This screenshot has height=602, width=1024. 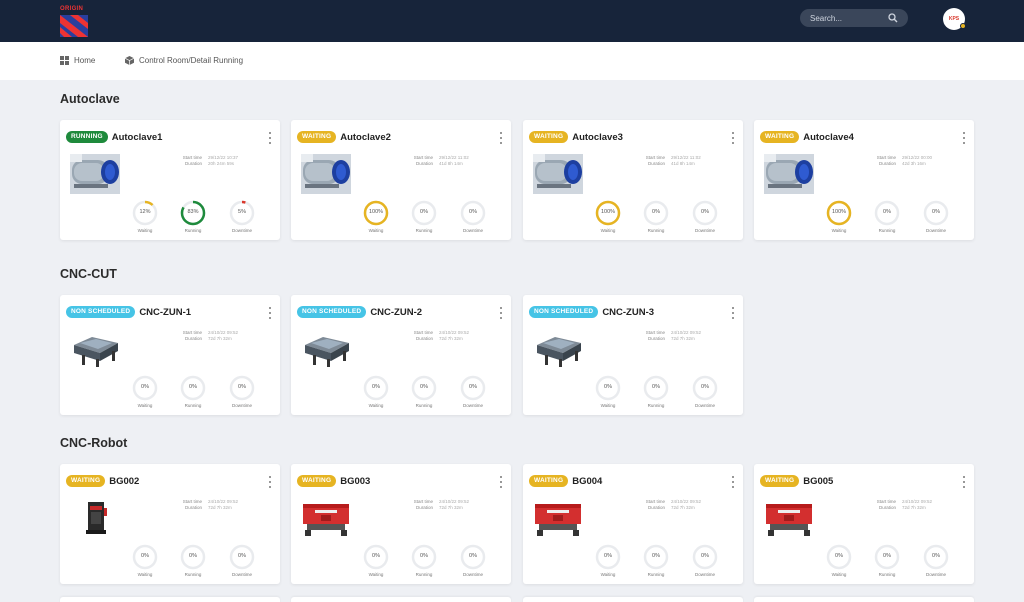 What do you see at coordinates (668, 561) in the screenshot?
I see `gauge-group: 0% Waiting 0% Running 0% Downtime` at bounding box center [668, 561].